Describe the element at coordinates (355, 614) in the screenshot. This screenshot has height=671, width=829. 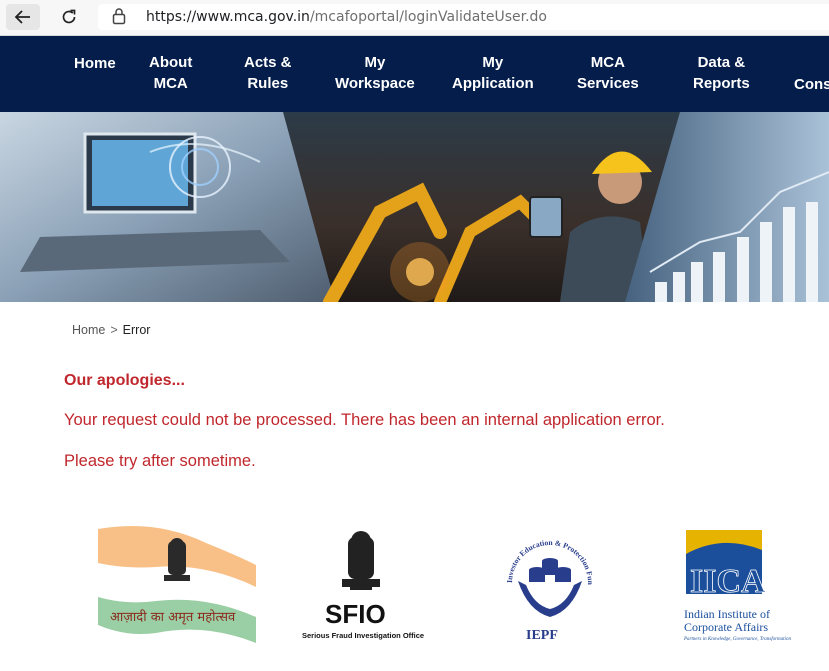
I see `sfio-title: SFIO` at that location.